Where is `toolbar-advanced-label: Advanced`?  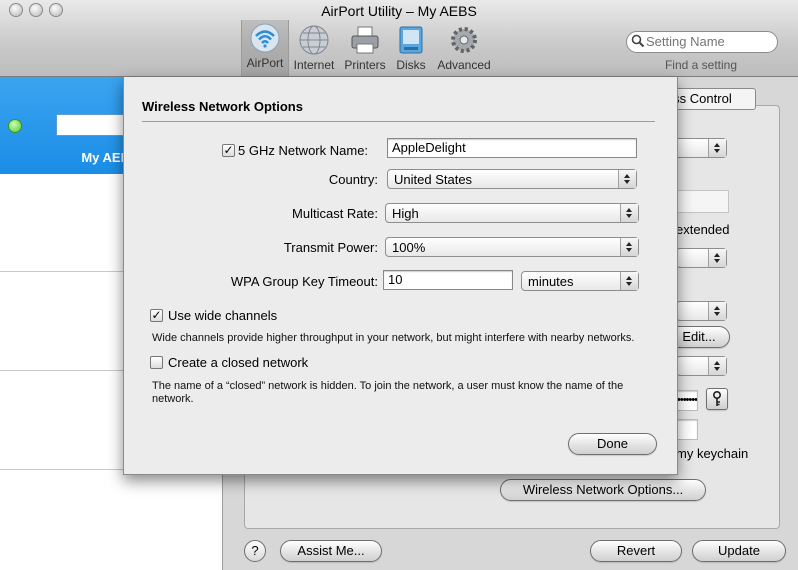
toolbar-advanced-label: Advanced is located at coordinates (464, 65).